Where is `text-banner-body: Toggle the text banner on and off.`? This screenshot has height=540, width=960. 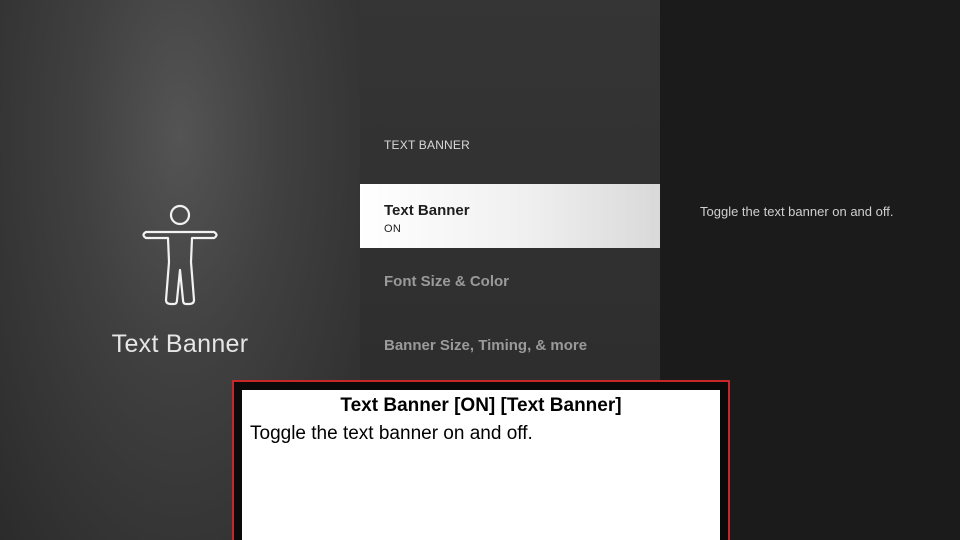 text-banner-body: Toggle the text banner on and off. is located at coordinates (391, 433).